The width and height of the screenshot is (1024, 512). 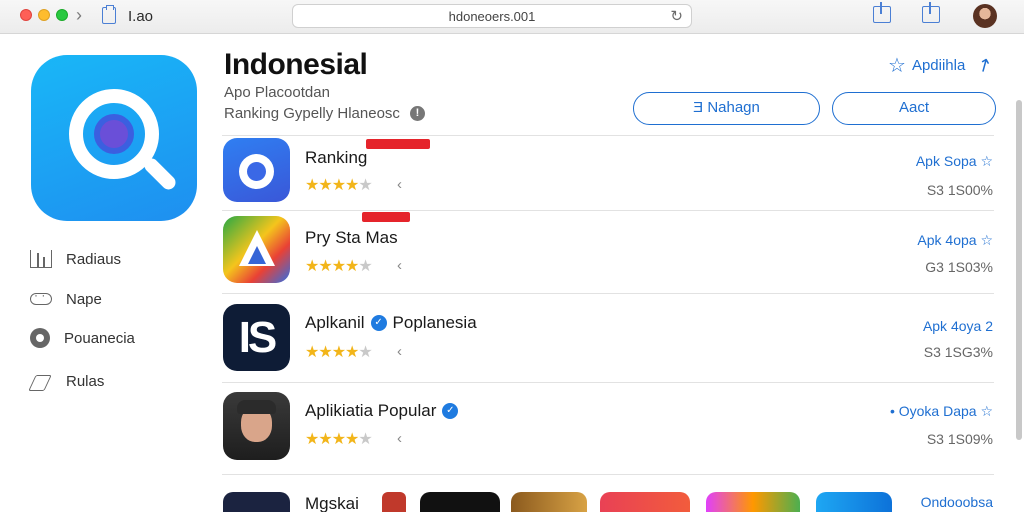 I want to click on sidebar-item-label: Pouanecia, so click(x=99, y=338).